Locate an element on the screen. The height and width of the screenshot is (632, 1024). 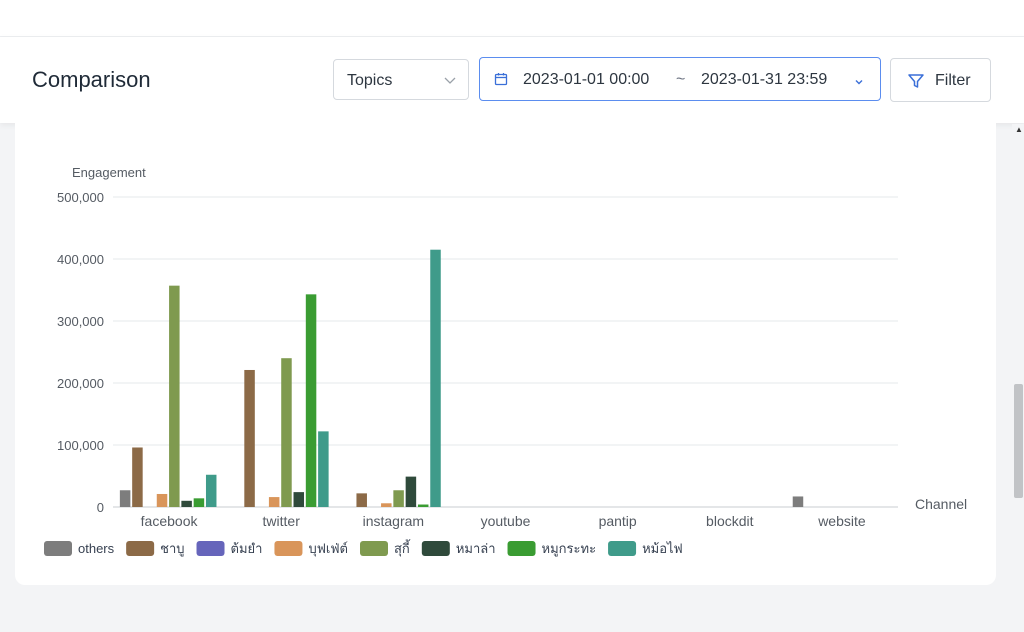
legend-item: สุกี้ is located at coordinates (402, 548).